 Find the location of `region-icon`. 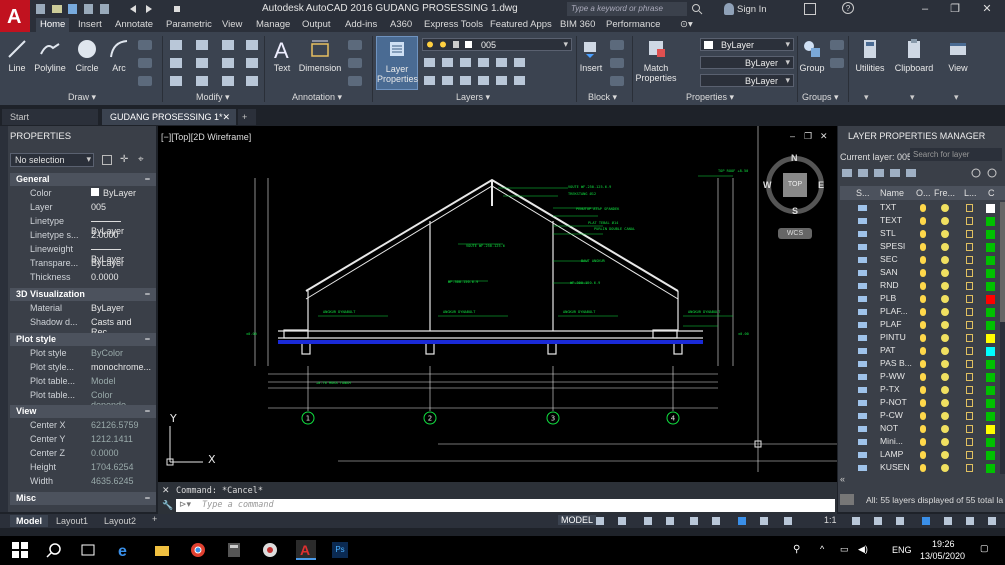

region-icon is located at coordinates (145, 81).